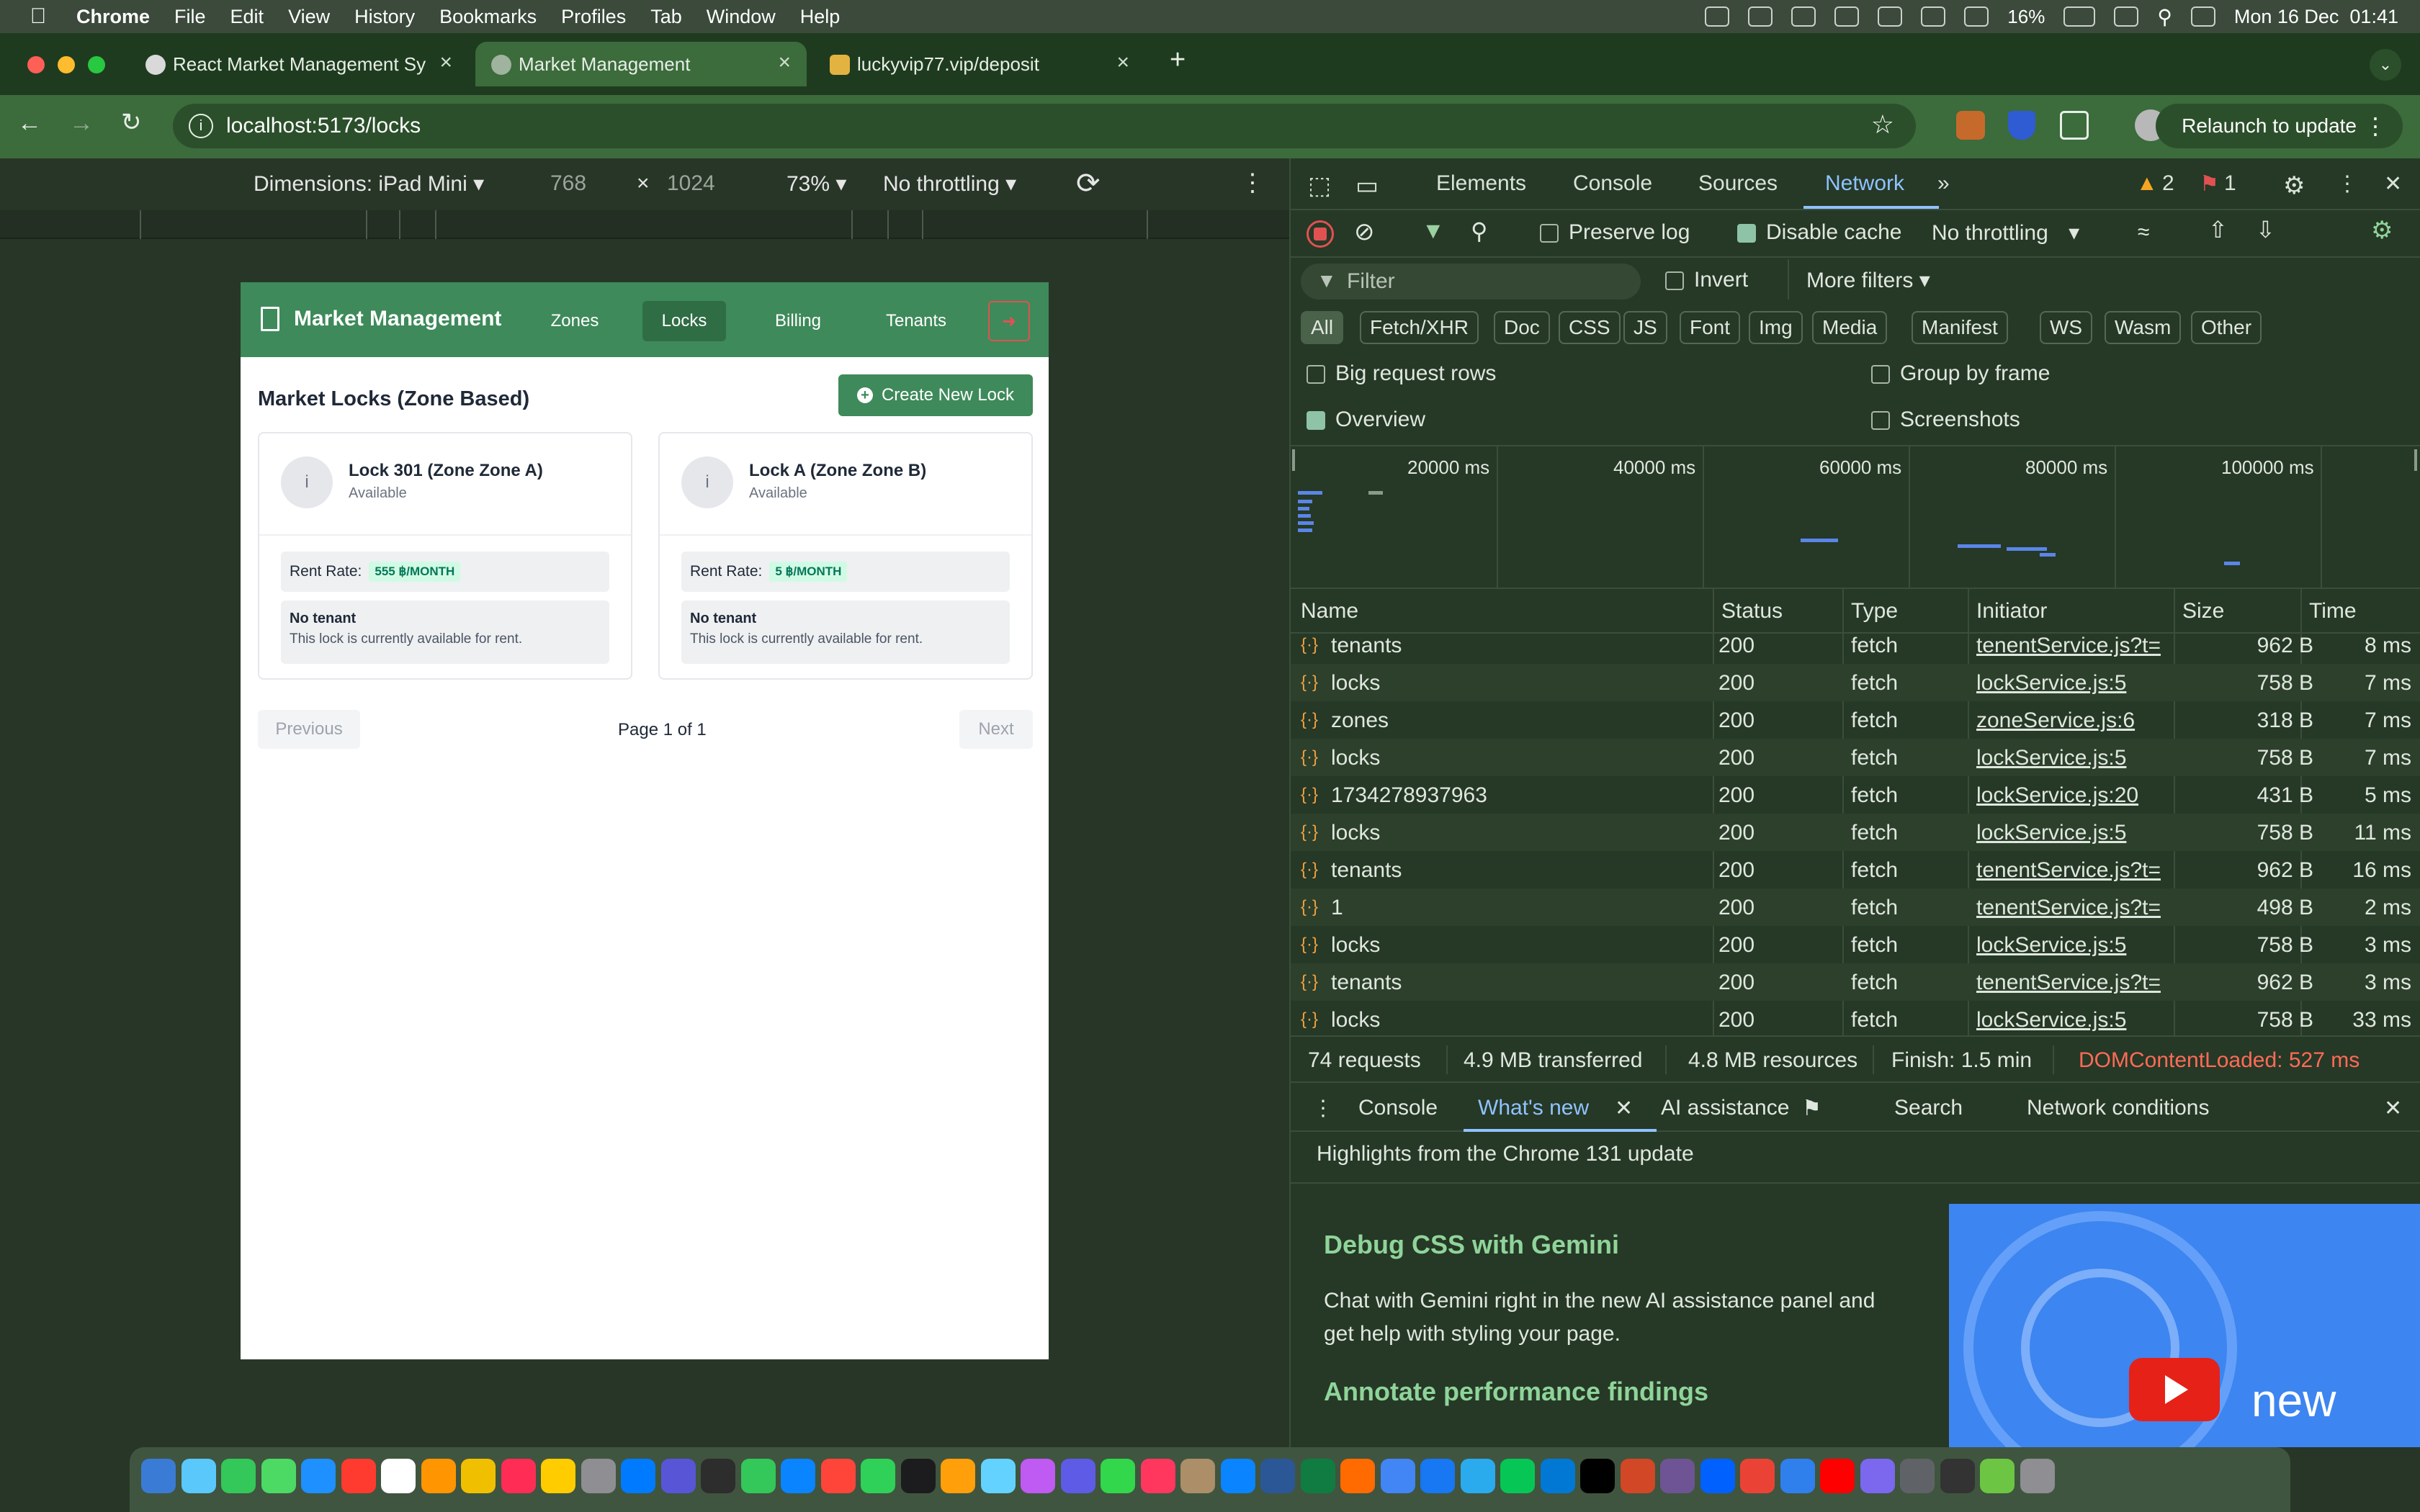 Image resolution: width=2420 pixels, height=1512 pixels. I want to click on drawer-tab-console: Console, so click(1398, 1108).